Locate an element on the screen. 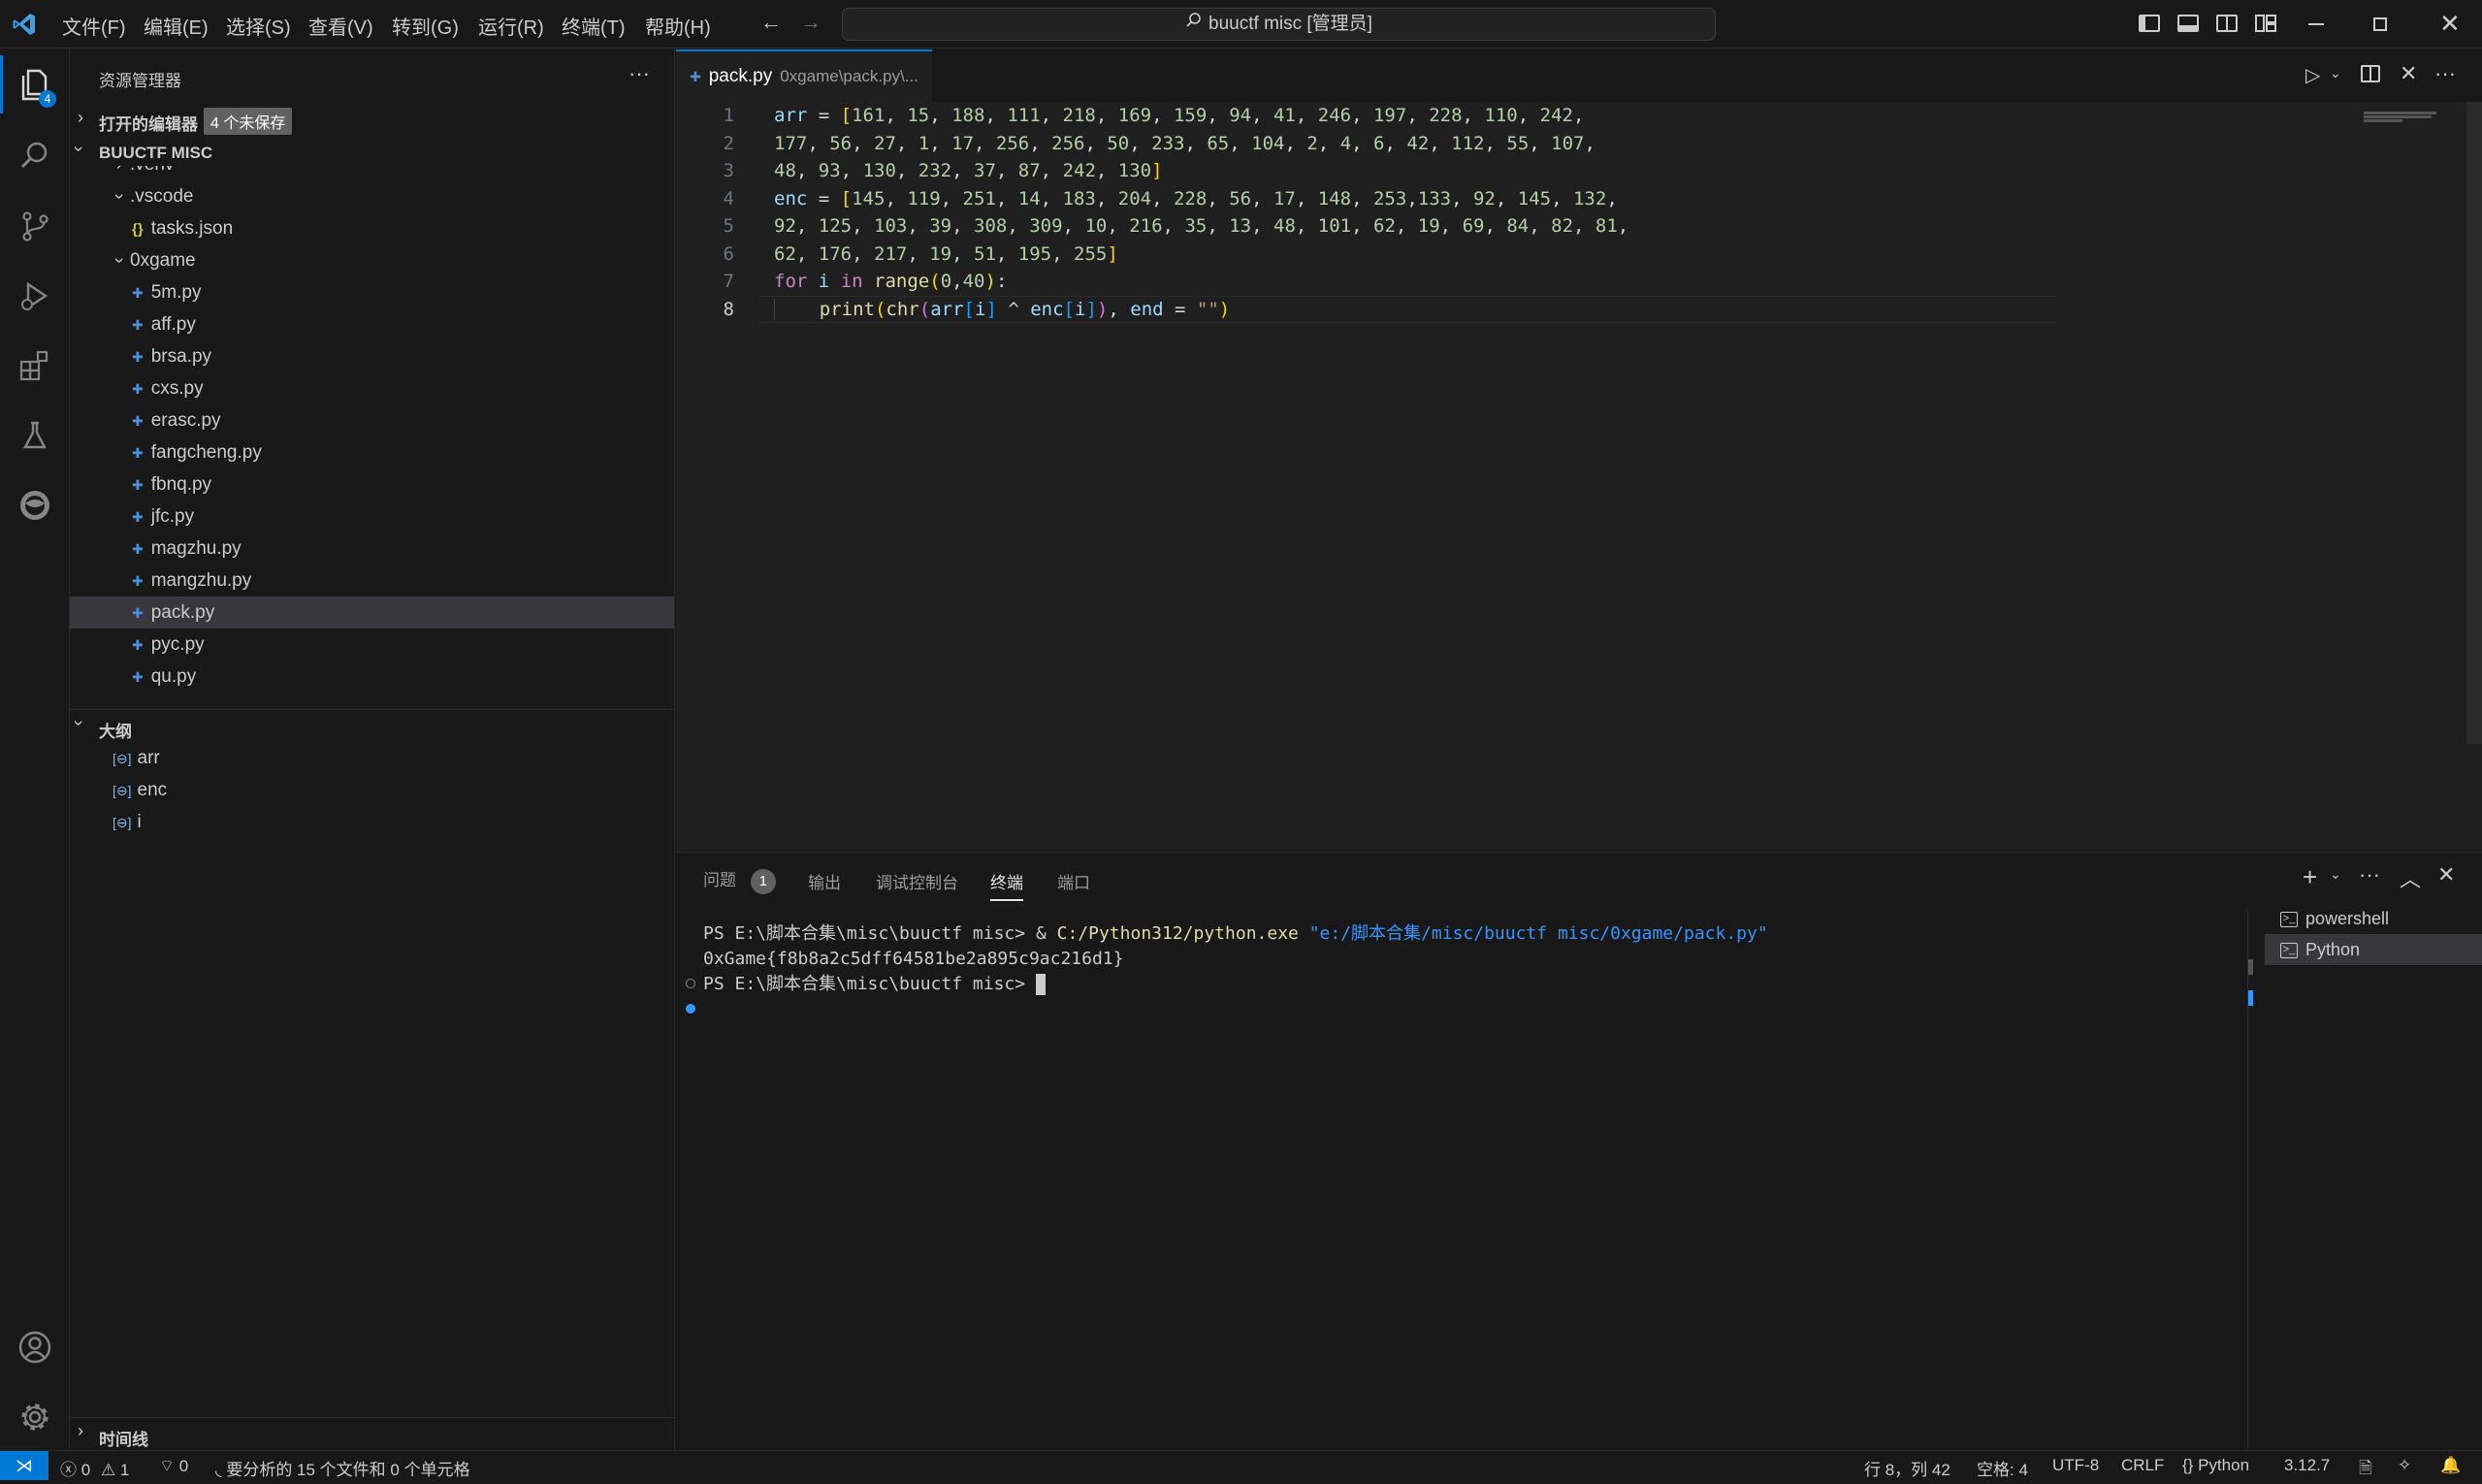 The image size is (2482, 1484). tab-ports: 端口 is located at coordinates (1073, 881).